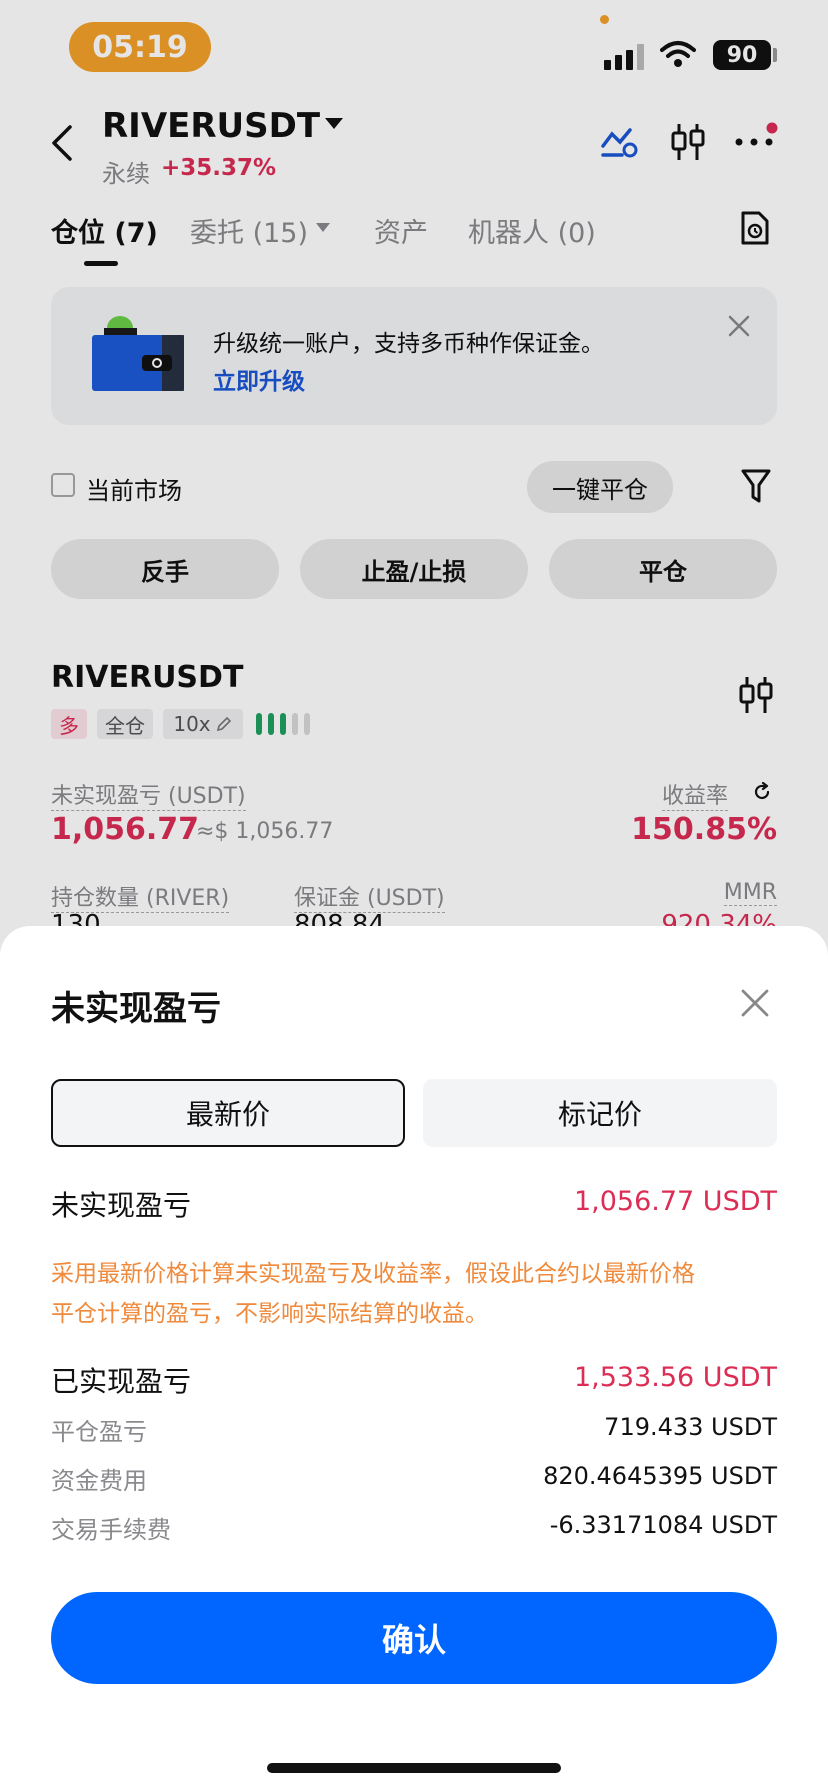  What do you see at coordinates (695, 794) in the screenshot?
I see `roe-label: 收益率` at bounding box center [695, 794].